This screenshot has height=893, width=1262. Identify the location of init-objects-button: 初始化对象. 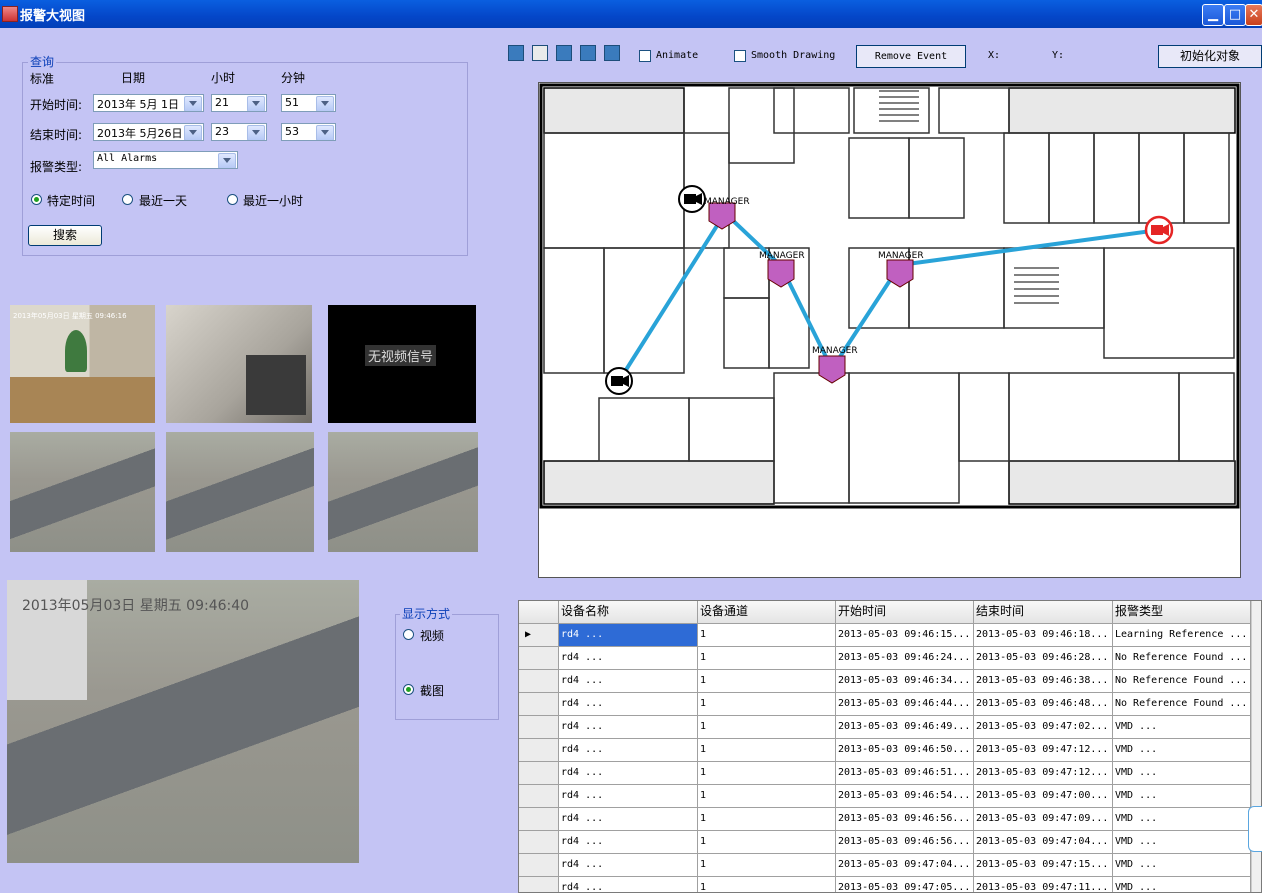
(1210, 56).